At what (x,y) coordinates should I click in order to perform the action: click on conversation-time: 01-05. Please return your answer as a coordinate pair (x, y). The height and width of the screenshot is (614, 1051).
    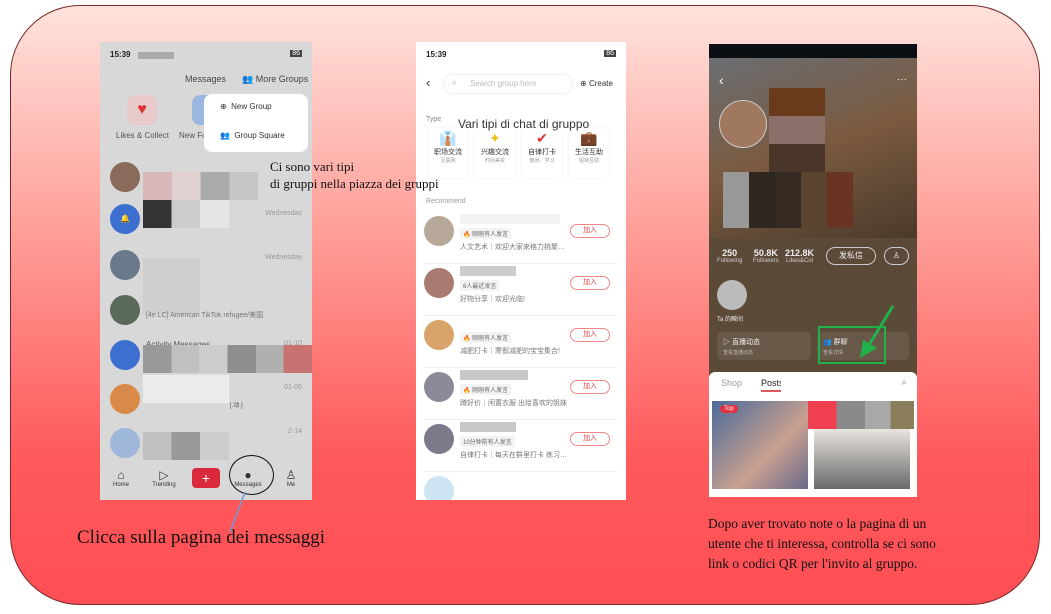
    Looking at the image, I should click on (293, 387).